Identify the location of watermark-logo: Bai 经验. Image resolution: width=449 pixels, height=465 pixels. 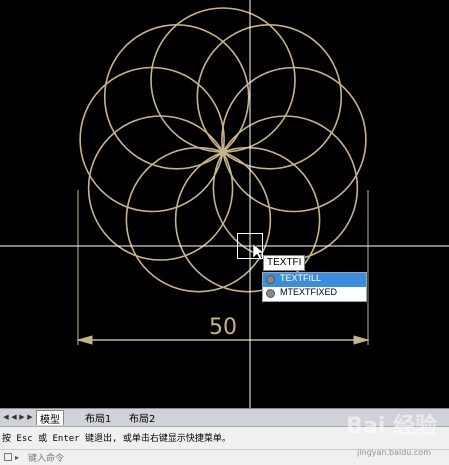
(391, 426).